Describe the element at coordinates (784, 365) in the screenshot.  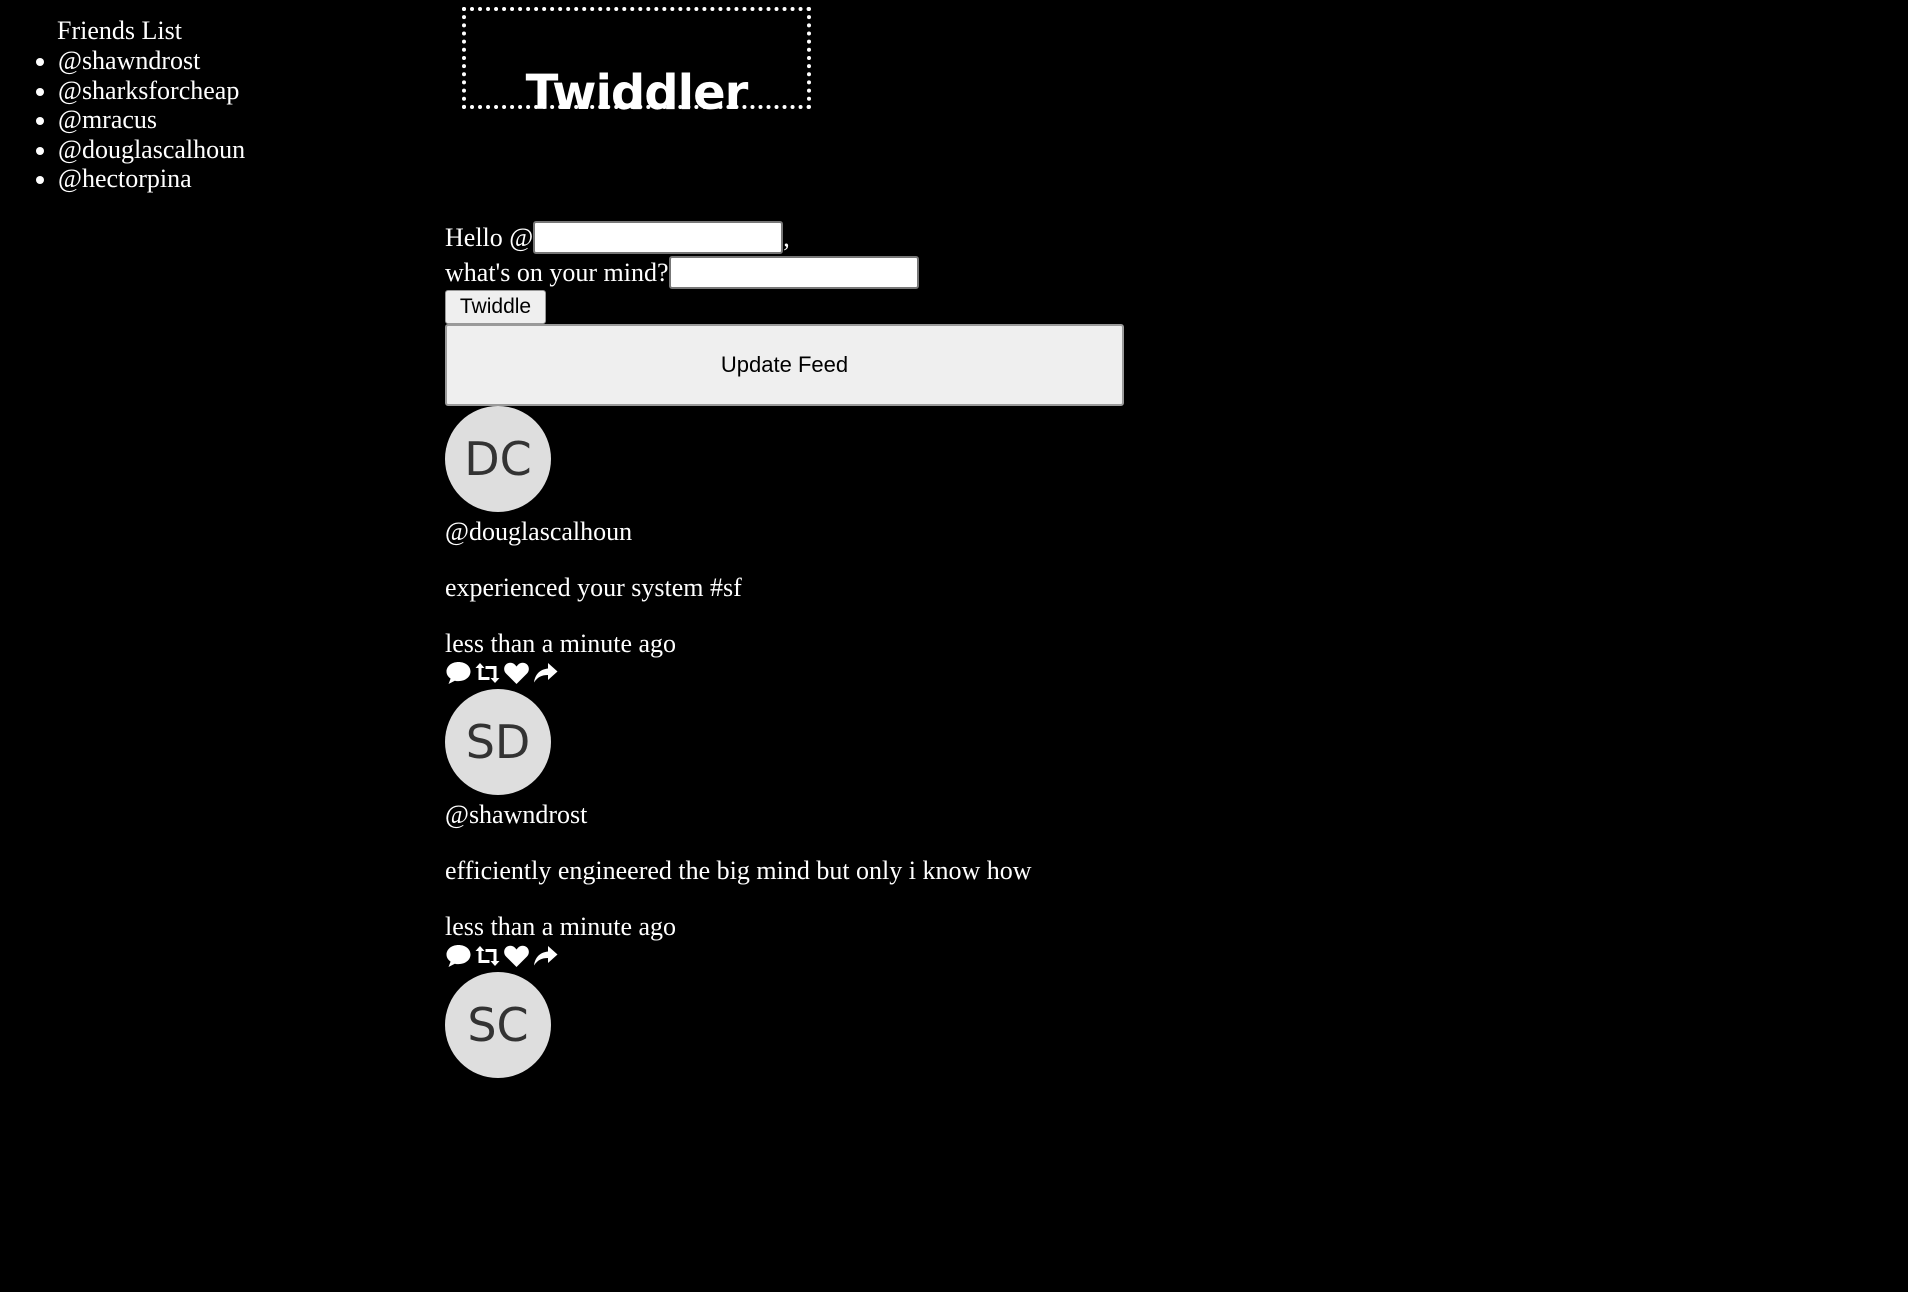
I see `update-feed-button: Update Feed` at that location.